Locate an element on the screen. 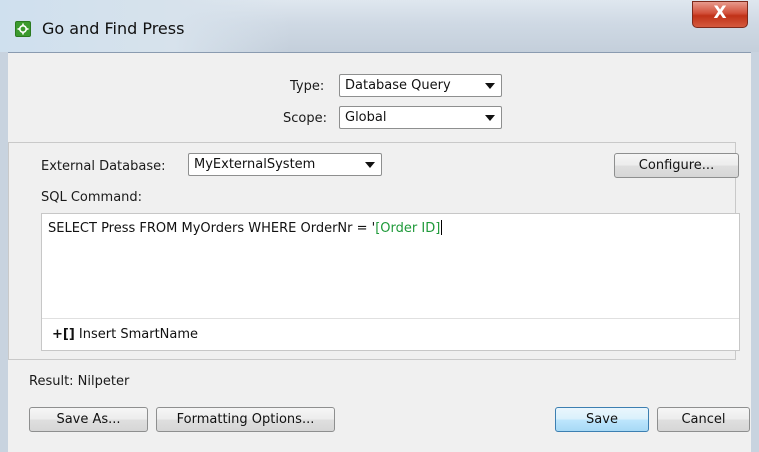 This screenshot has height=452, width=759. text-caret is located at coordinates (442, 227).